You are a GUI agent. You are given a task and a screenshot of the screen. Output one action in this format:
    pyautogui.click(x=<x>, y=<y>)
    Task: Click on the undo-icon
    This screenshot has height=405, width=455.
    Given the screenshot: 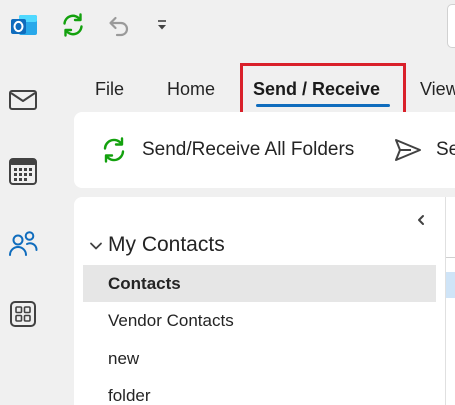 What is the action you would take?
    pyautogui.click(x=118, y=26)
    